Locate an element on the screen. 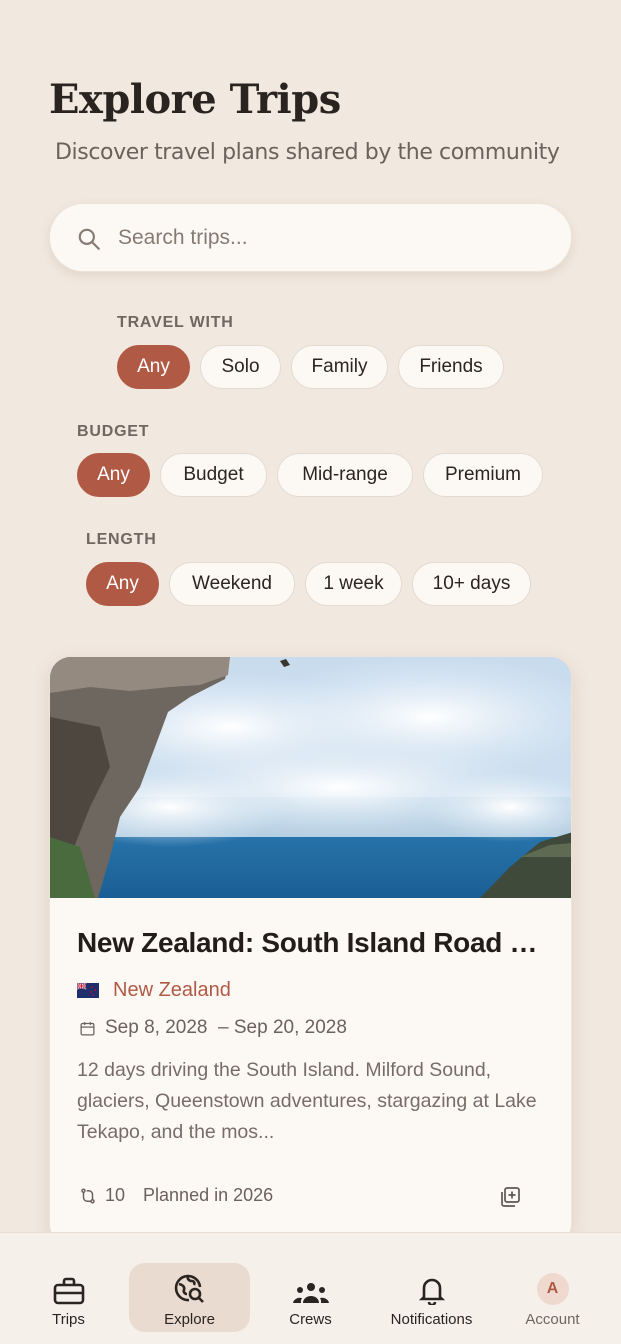  globe-search-icon is located at coordinates (189, 1288).